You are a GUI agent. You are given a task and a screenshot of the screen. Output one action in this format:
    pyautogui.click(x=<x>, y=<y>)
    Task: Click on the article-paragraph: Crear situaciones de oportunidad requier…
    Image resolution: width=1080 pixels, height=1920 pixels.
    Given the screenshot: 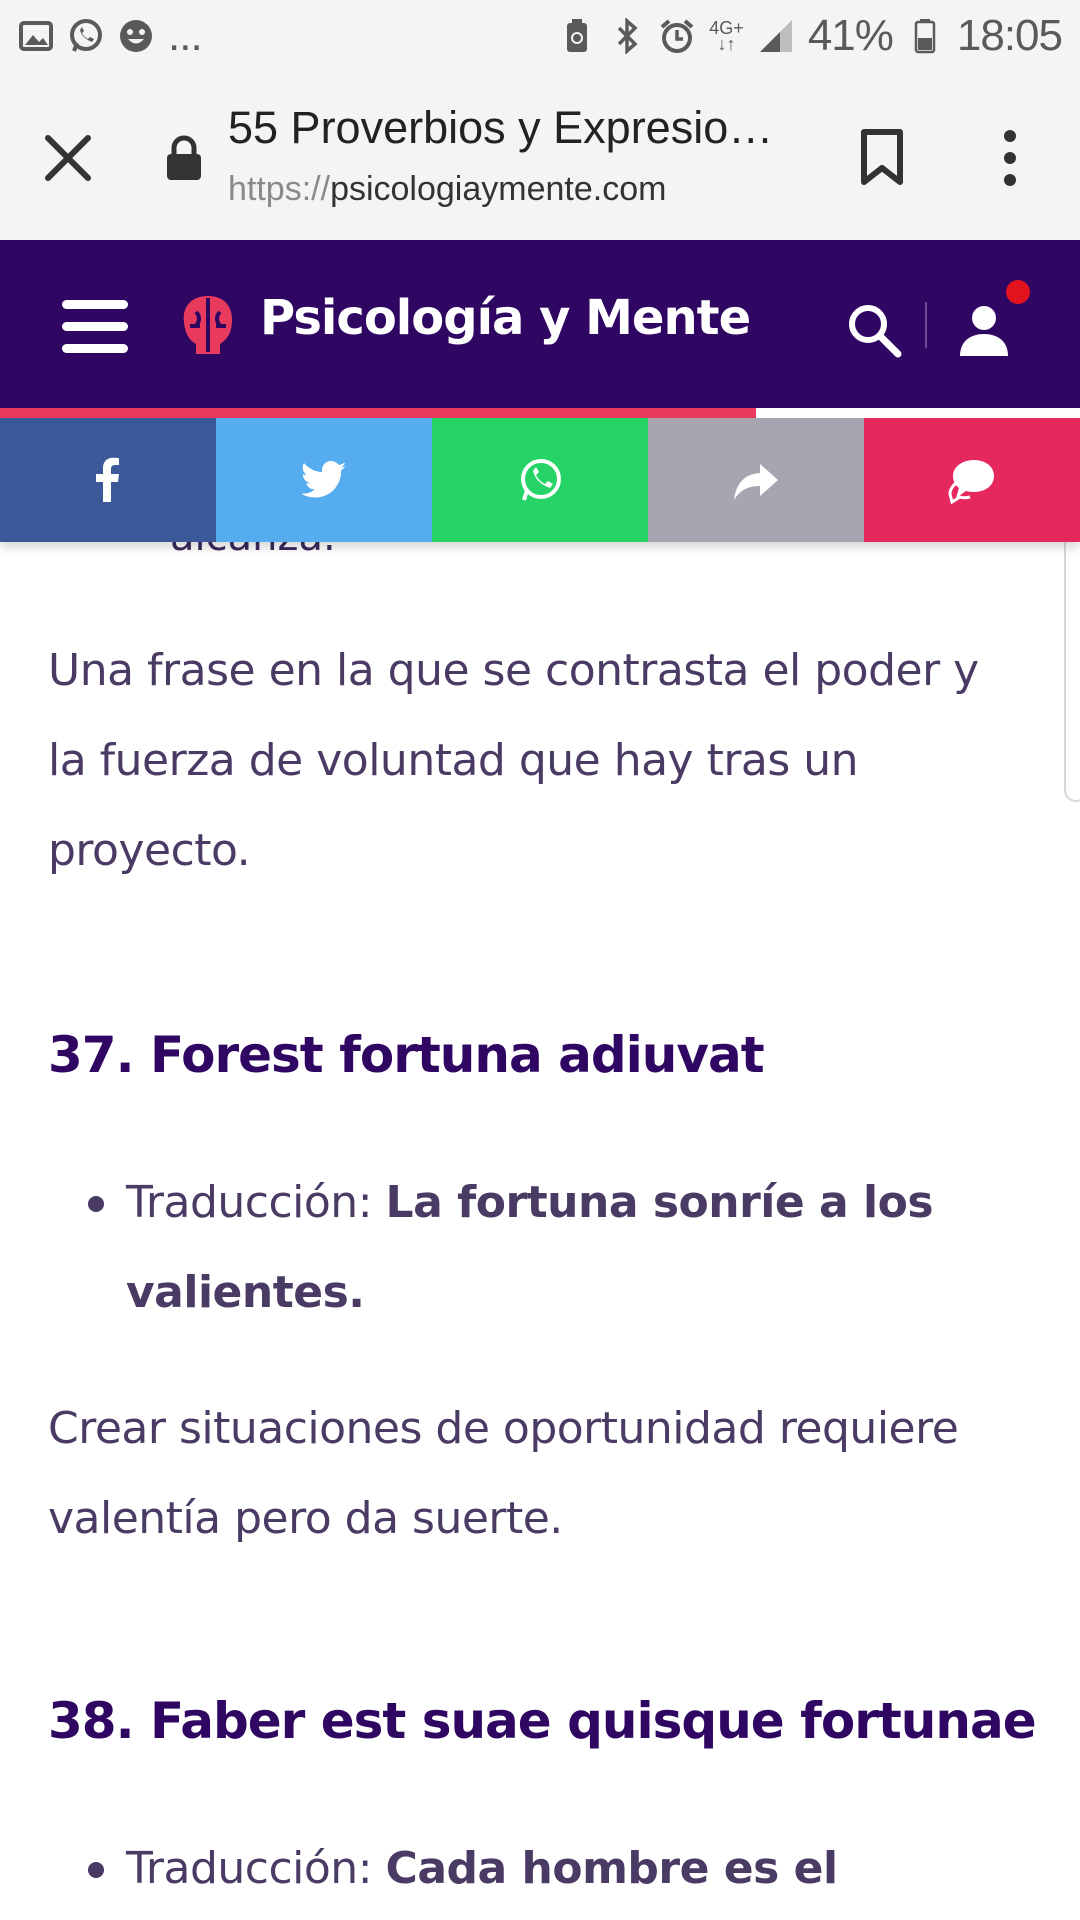 What is the action you would take?
    pyautogui.click(x=503, y=1473)
    